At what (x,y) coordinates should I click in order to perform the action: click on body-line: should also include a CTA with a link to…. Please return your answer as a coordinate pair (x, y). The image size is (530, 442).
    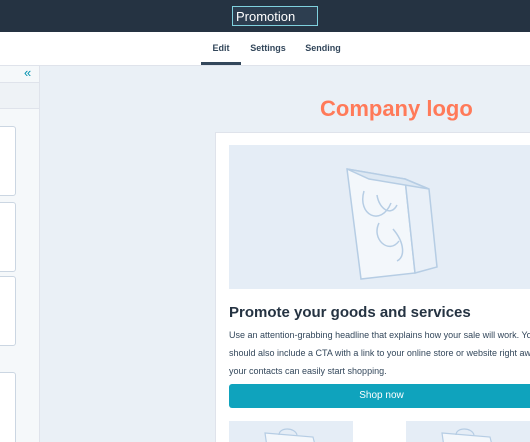
    Looking at the image, I should click on (379, 353).